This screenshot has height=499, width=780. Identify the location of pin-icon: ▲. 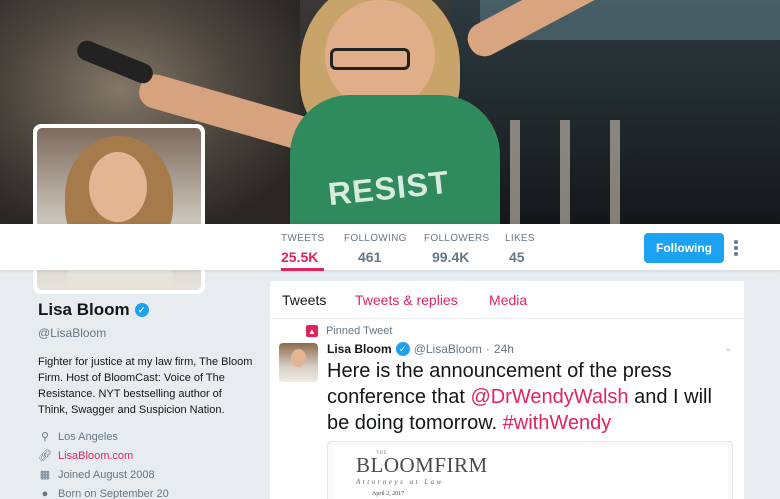
(312, 331).